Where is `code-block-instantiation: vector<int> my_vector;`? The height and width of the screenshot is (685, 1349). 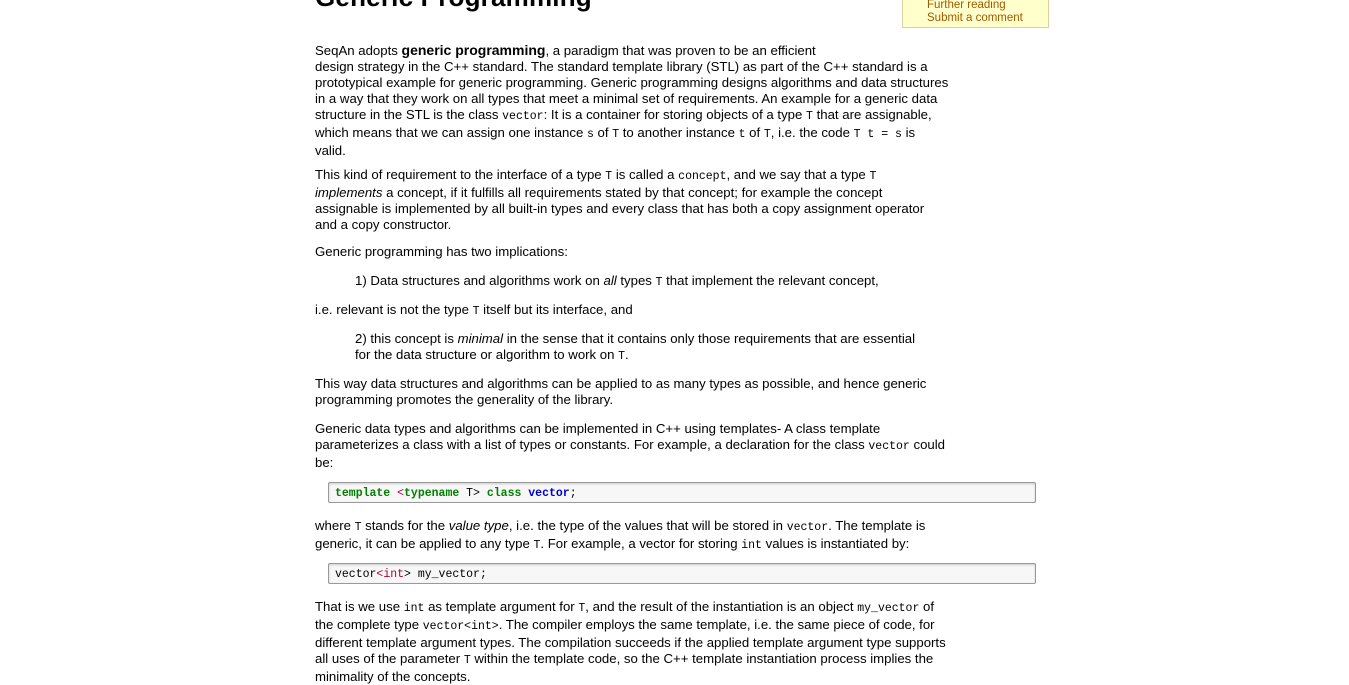
code-block-instantiation: vector<int> my_vector; is located at coordinates (682, 573).